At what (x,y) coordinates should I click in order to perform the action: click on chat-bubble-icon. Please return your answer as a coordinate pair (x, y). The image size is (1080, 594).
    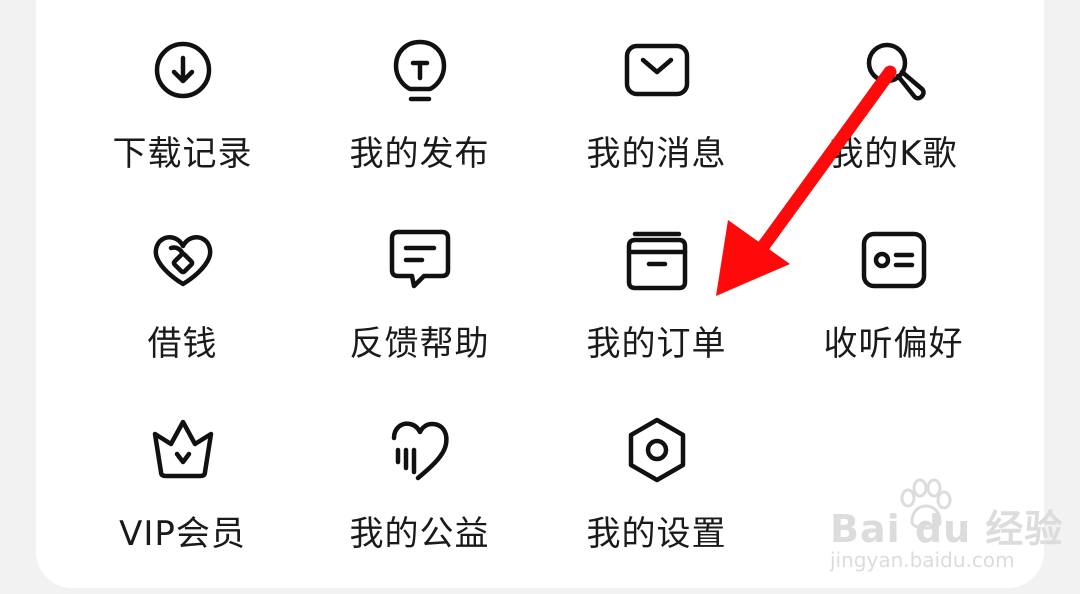
    Looking at the image, I should click on (420, 260).